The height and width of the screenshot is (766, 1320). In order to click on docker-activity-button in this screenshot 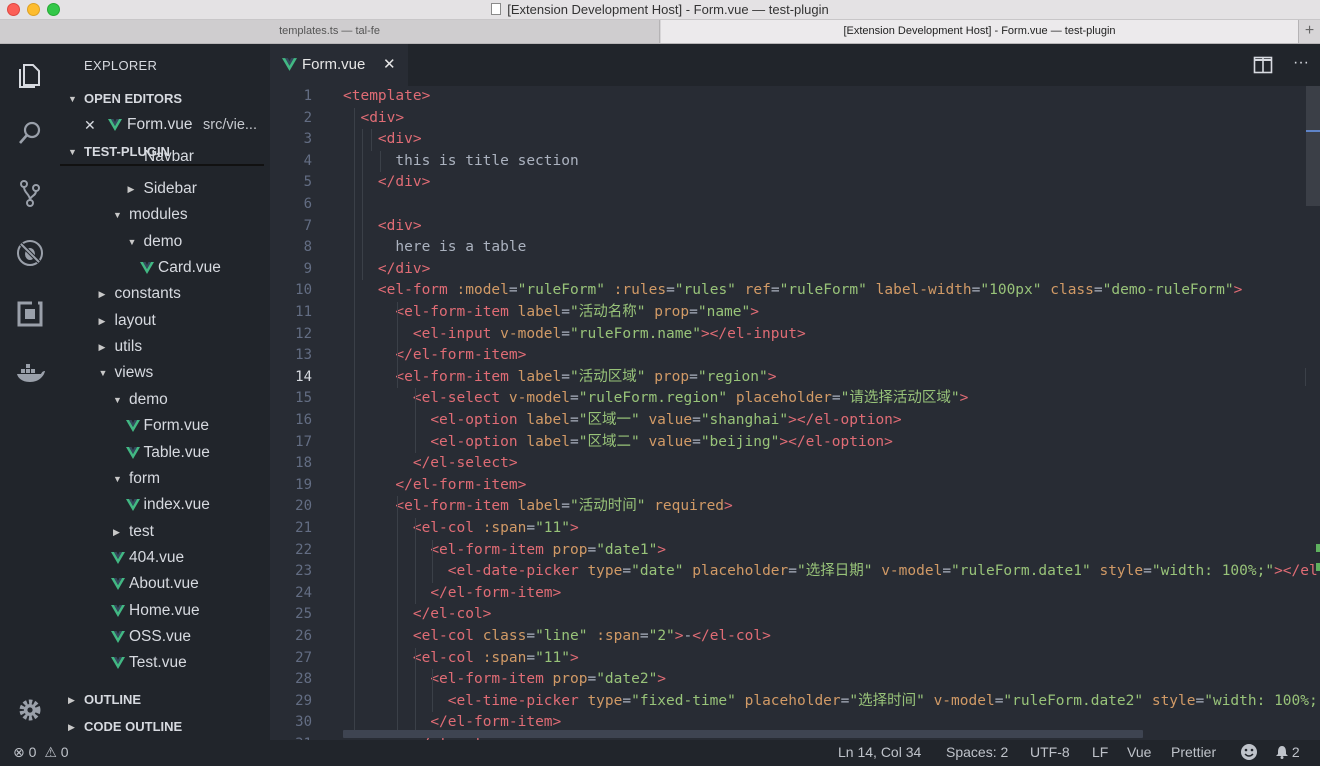, I will do `click(30, 374)`.